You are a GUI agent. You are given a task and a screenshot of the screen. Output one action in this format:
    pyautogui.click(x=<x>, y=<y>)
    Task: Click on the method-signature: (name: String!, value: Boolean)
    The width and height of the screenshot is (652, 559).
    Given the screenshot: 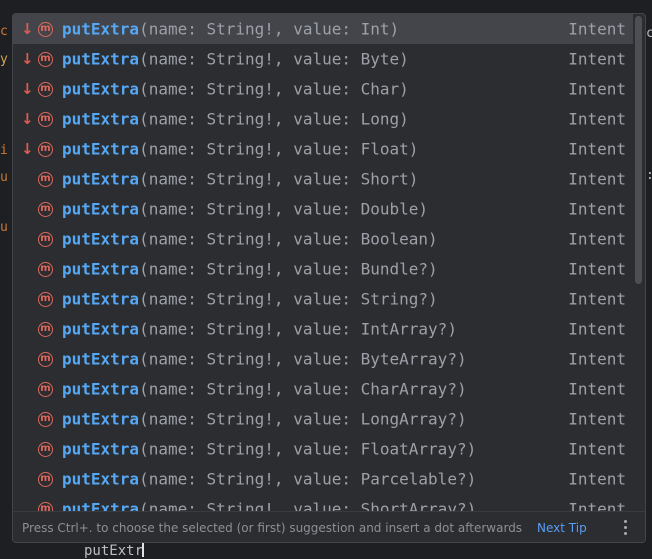 What is the action you would take?
    pyautogui.click(x=288, y=239)
    